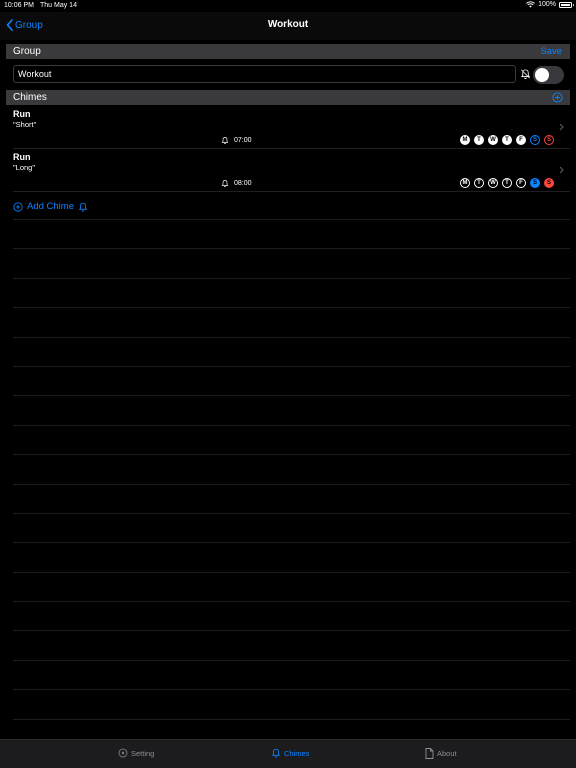  I want to click on tab-label: About, so click(447, 753).